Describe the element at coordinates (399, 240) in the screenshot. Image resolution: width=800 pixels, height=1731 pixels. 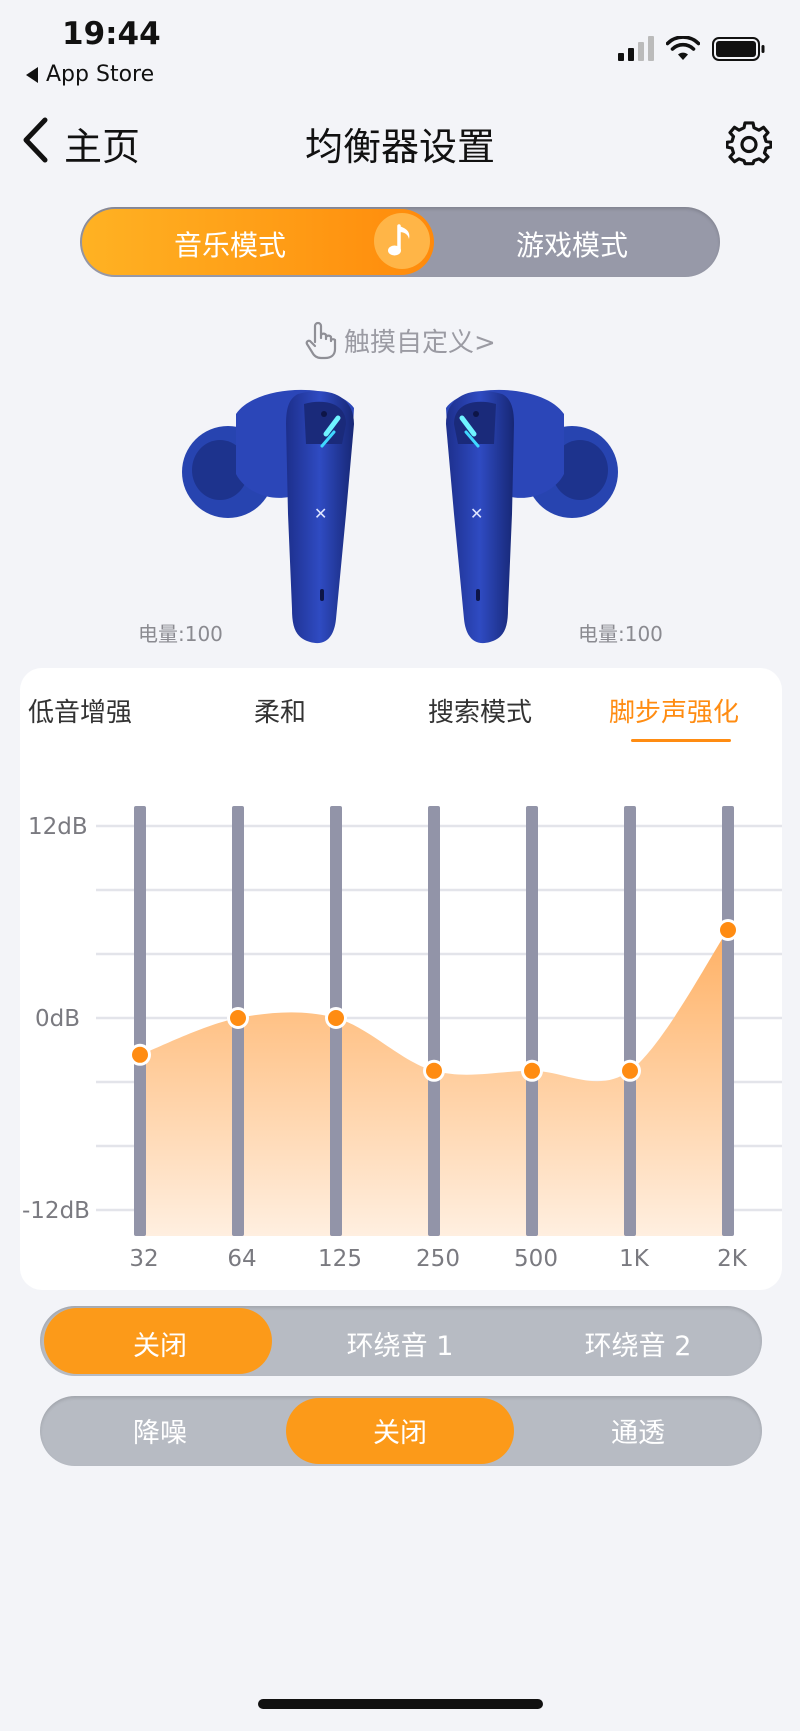
I see `music-note-icon` at that location.